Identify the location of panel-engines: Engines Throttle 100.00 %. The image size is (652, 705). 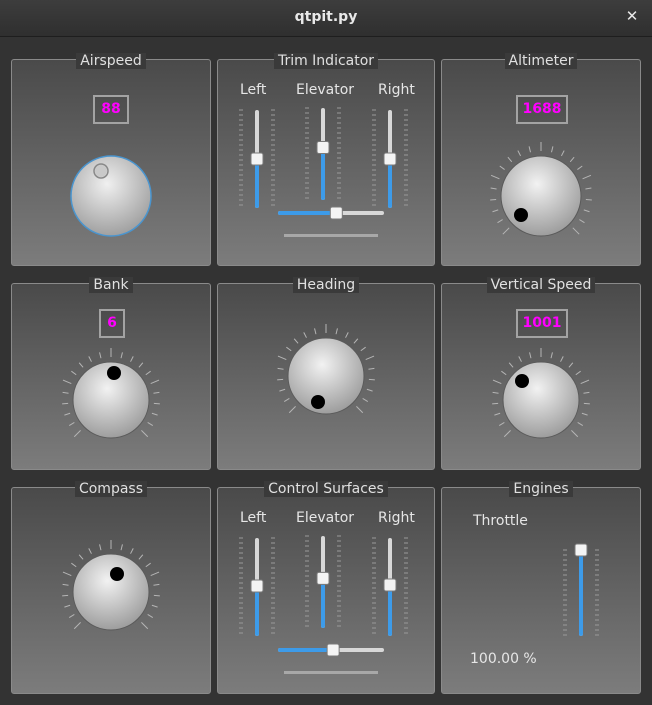
(541, 587).